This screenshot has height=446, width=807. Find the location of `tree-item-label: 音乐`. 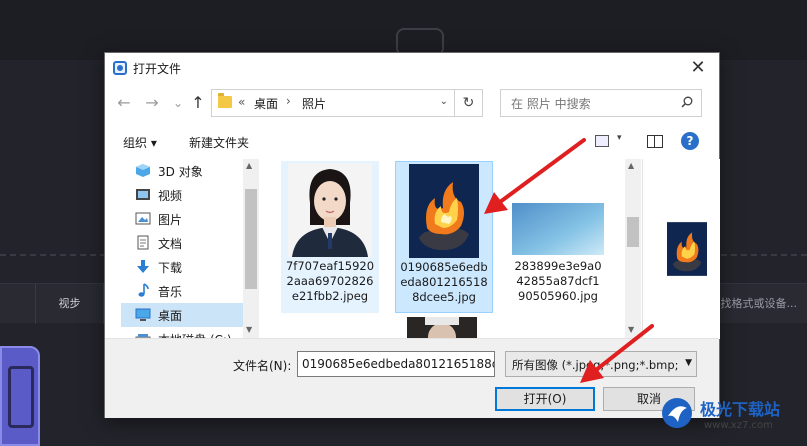

tree-item-label: 音乐 is located at coordinates (170, 292).